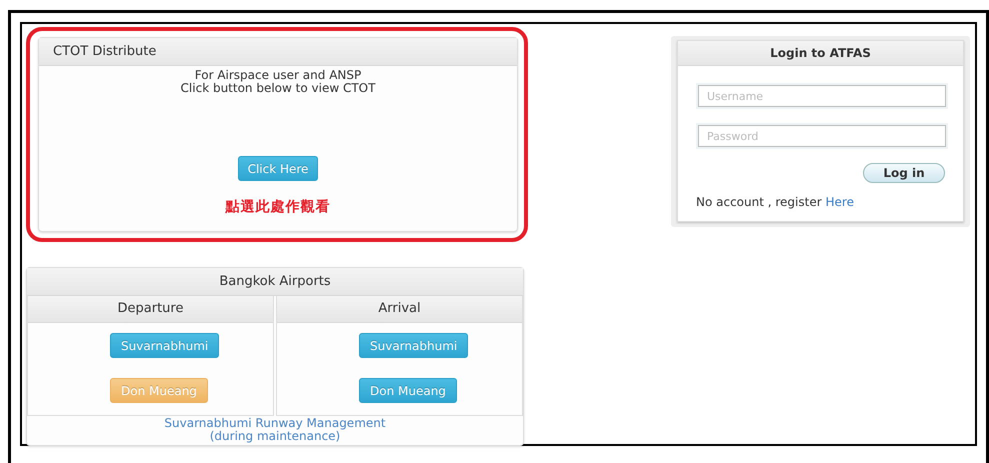  Describe the element at coordinates (278, 75) in the screenshot. I see `description-line: For Airspace user and ANSP` at that location.